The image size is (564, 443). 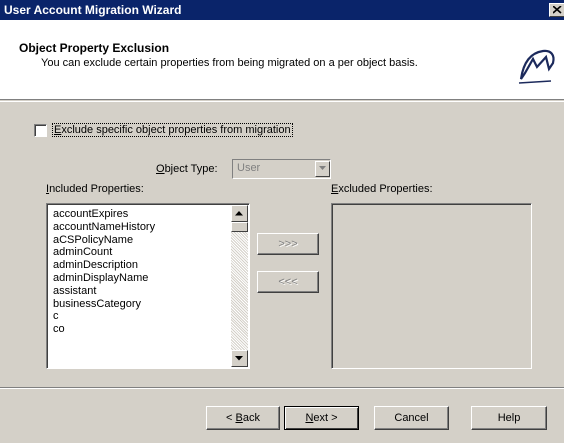 What do you see at coordinates (249, 168) in the screenshot?
I see `object-type-value: User` at bounding box center [249, 168].